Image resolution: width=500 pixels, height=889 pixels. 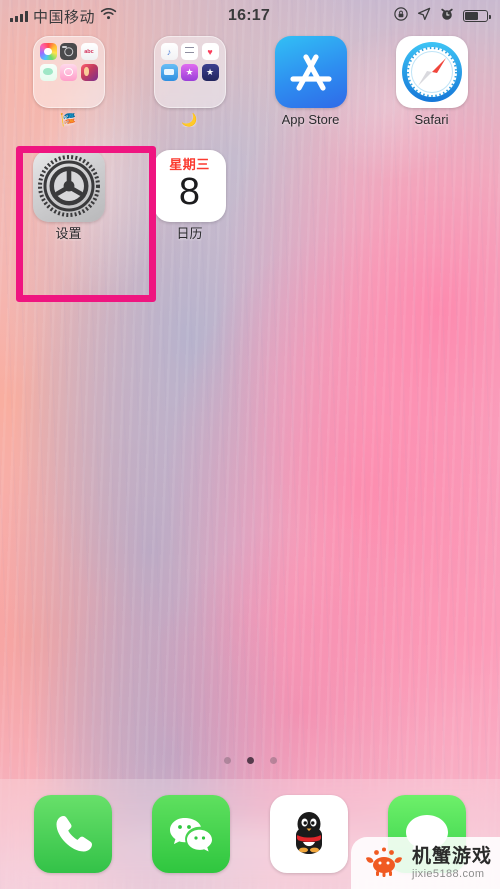 What do you see at coordinates (68, 186) in the screenshot?
I see `settings-gear-icon` at bounding box center [68, 186].